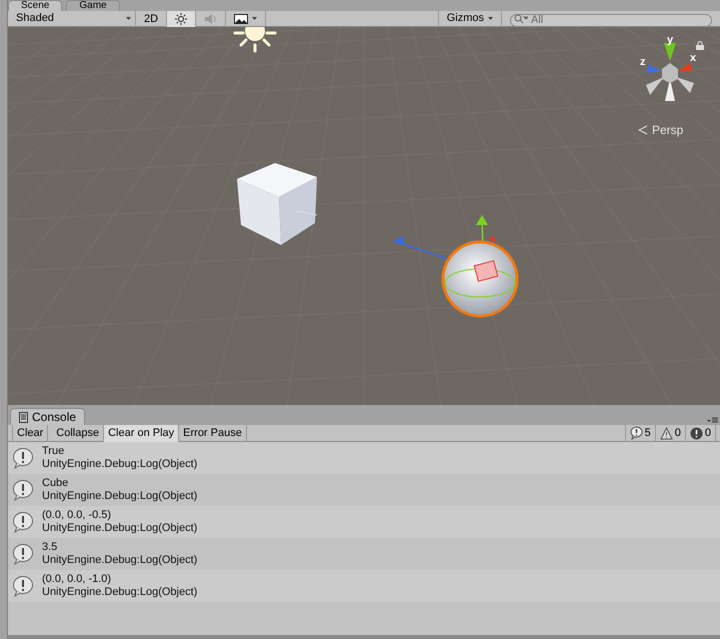 This screenshot has width=720, height=639. What do you see at coordinates (611, 20) in the screenshot?
I see `search-field: All` at bounding box center [611, 20].